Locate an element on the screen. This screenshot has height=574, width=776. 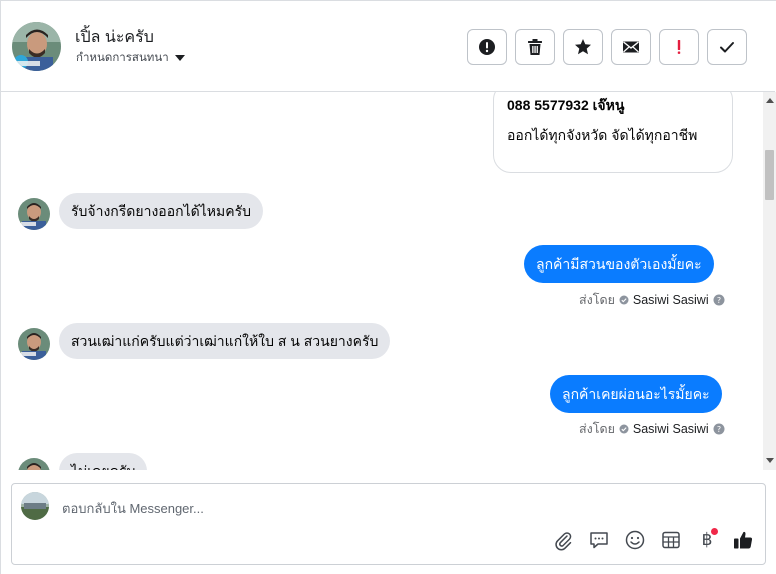
table-icon is located at coordinates (671, 540).